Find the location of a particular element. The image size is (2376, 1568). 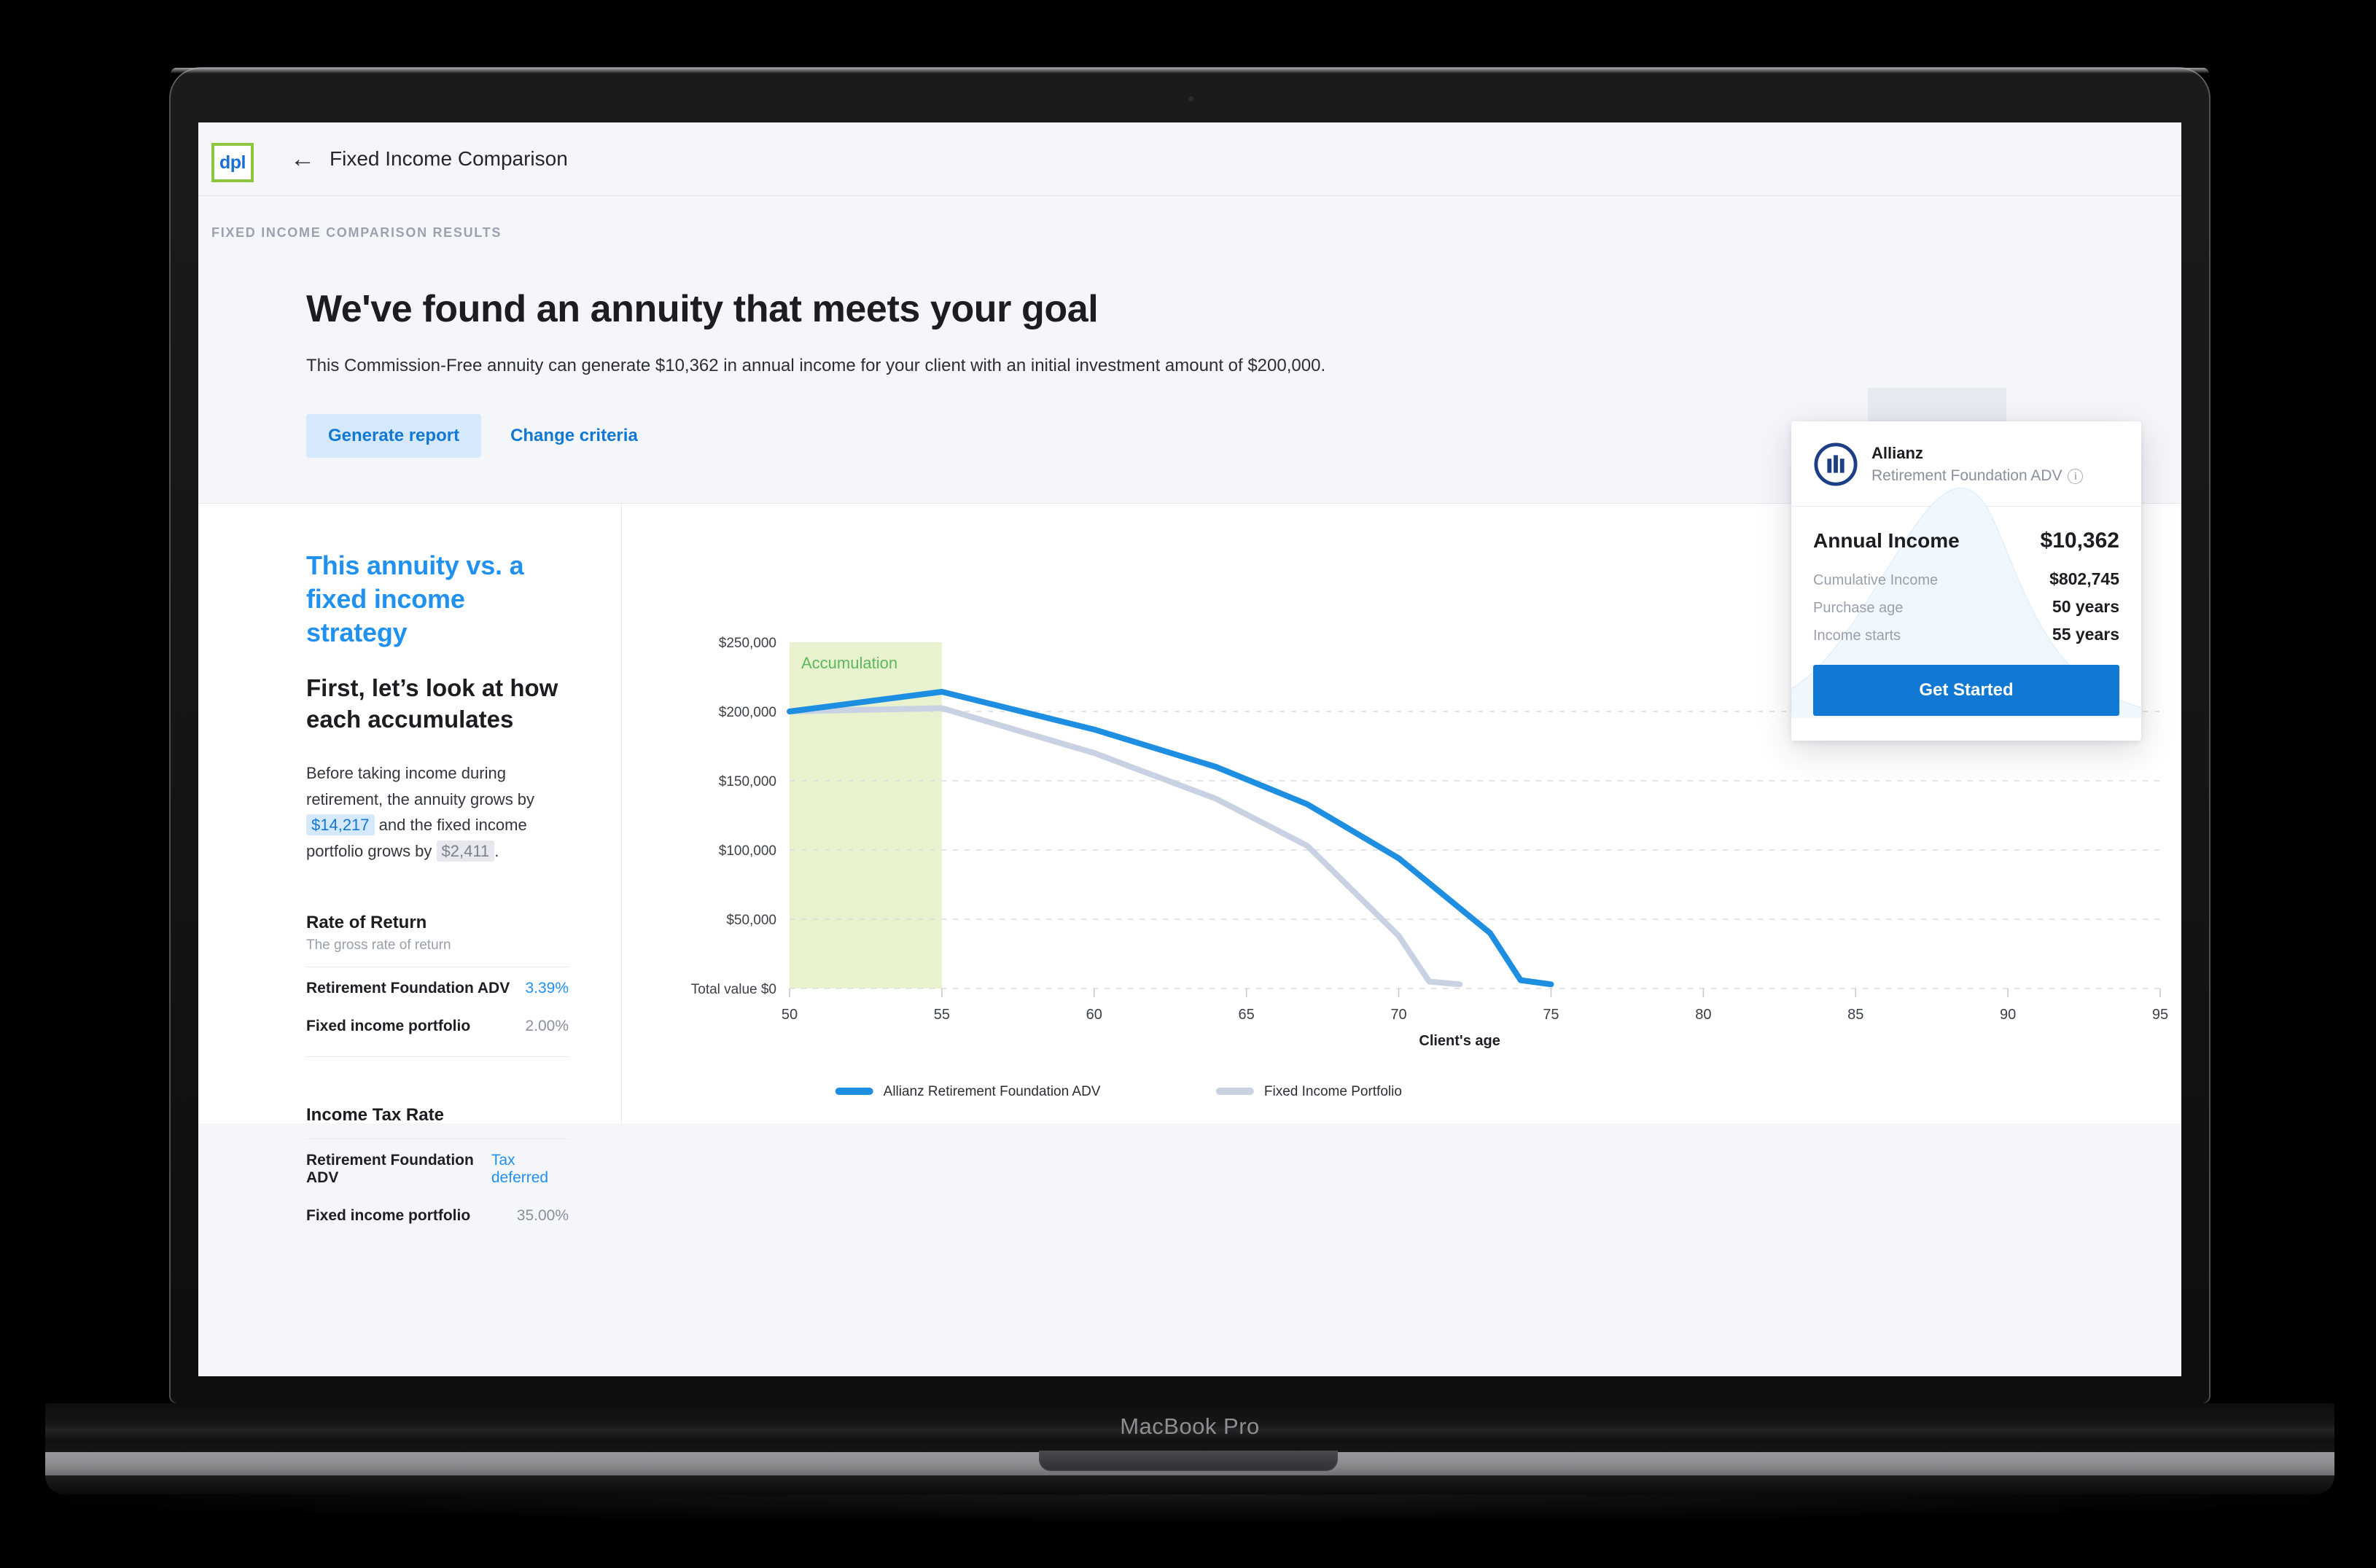

metric-value: 50 years is located at coordinates (2085, 606).